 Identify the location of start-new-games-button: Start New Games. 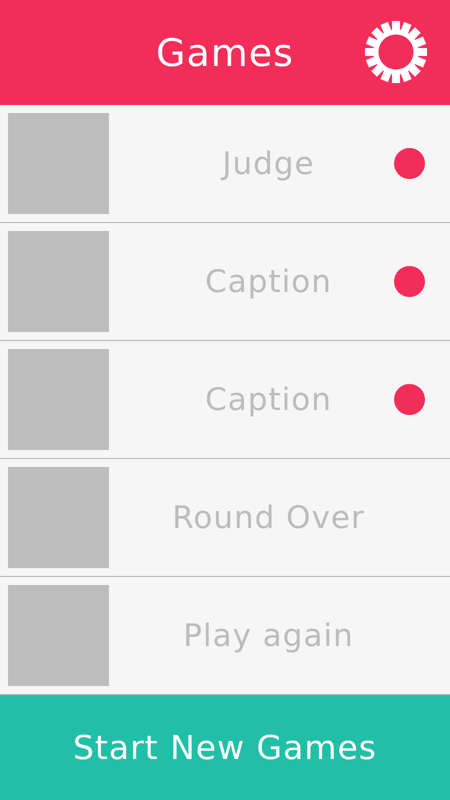
(225, 747).